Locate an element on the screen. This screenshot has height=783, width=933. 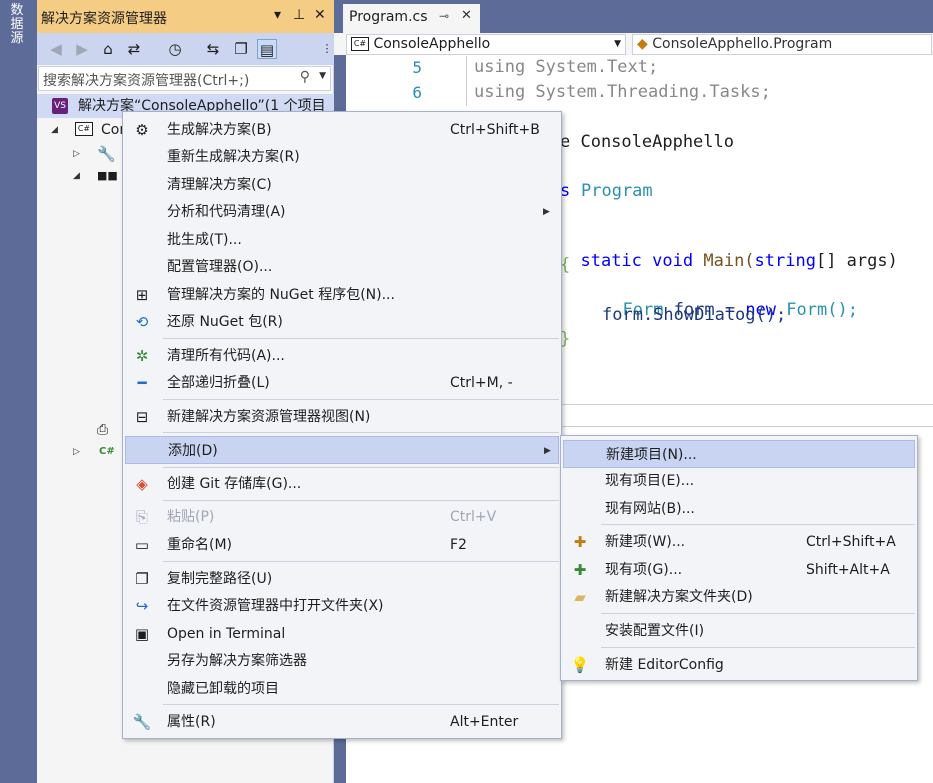
line-number: 5 is located at coordinates (417, 67).